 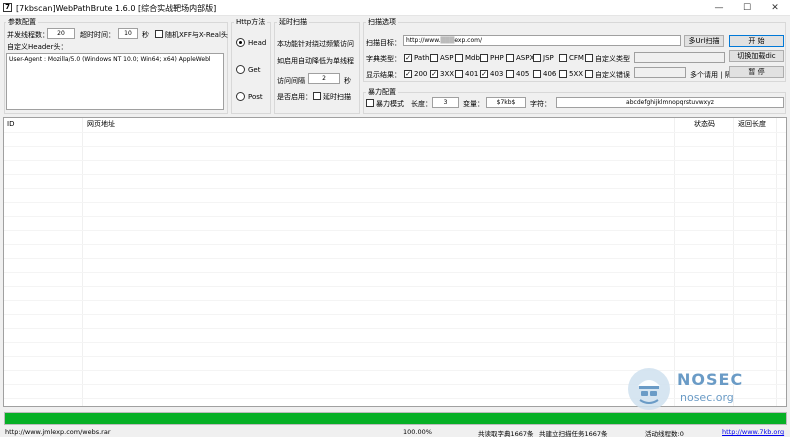 What do you see at coordinates (550, 74) in the screenshot?
I see `result-406-label: 406` at bounding box center [550, 74].